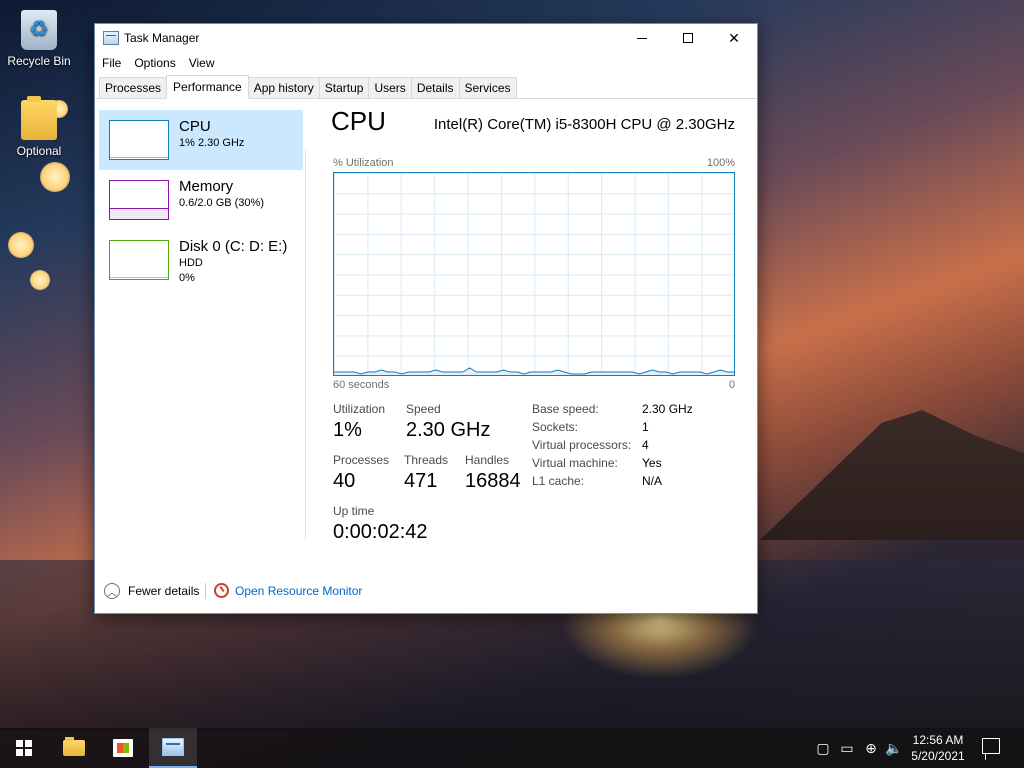 Image resolution: width=1024 pixels, height=768 pixels. Describe the element at coordinates (426, 589) in the screenshot. I see `window-footer: ︿ Fewer details Open Resource Monitor` at that location.